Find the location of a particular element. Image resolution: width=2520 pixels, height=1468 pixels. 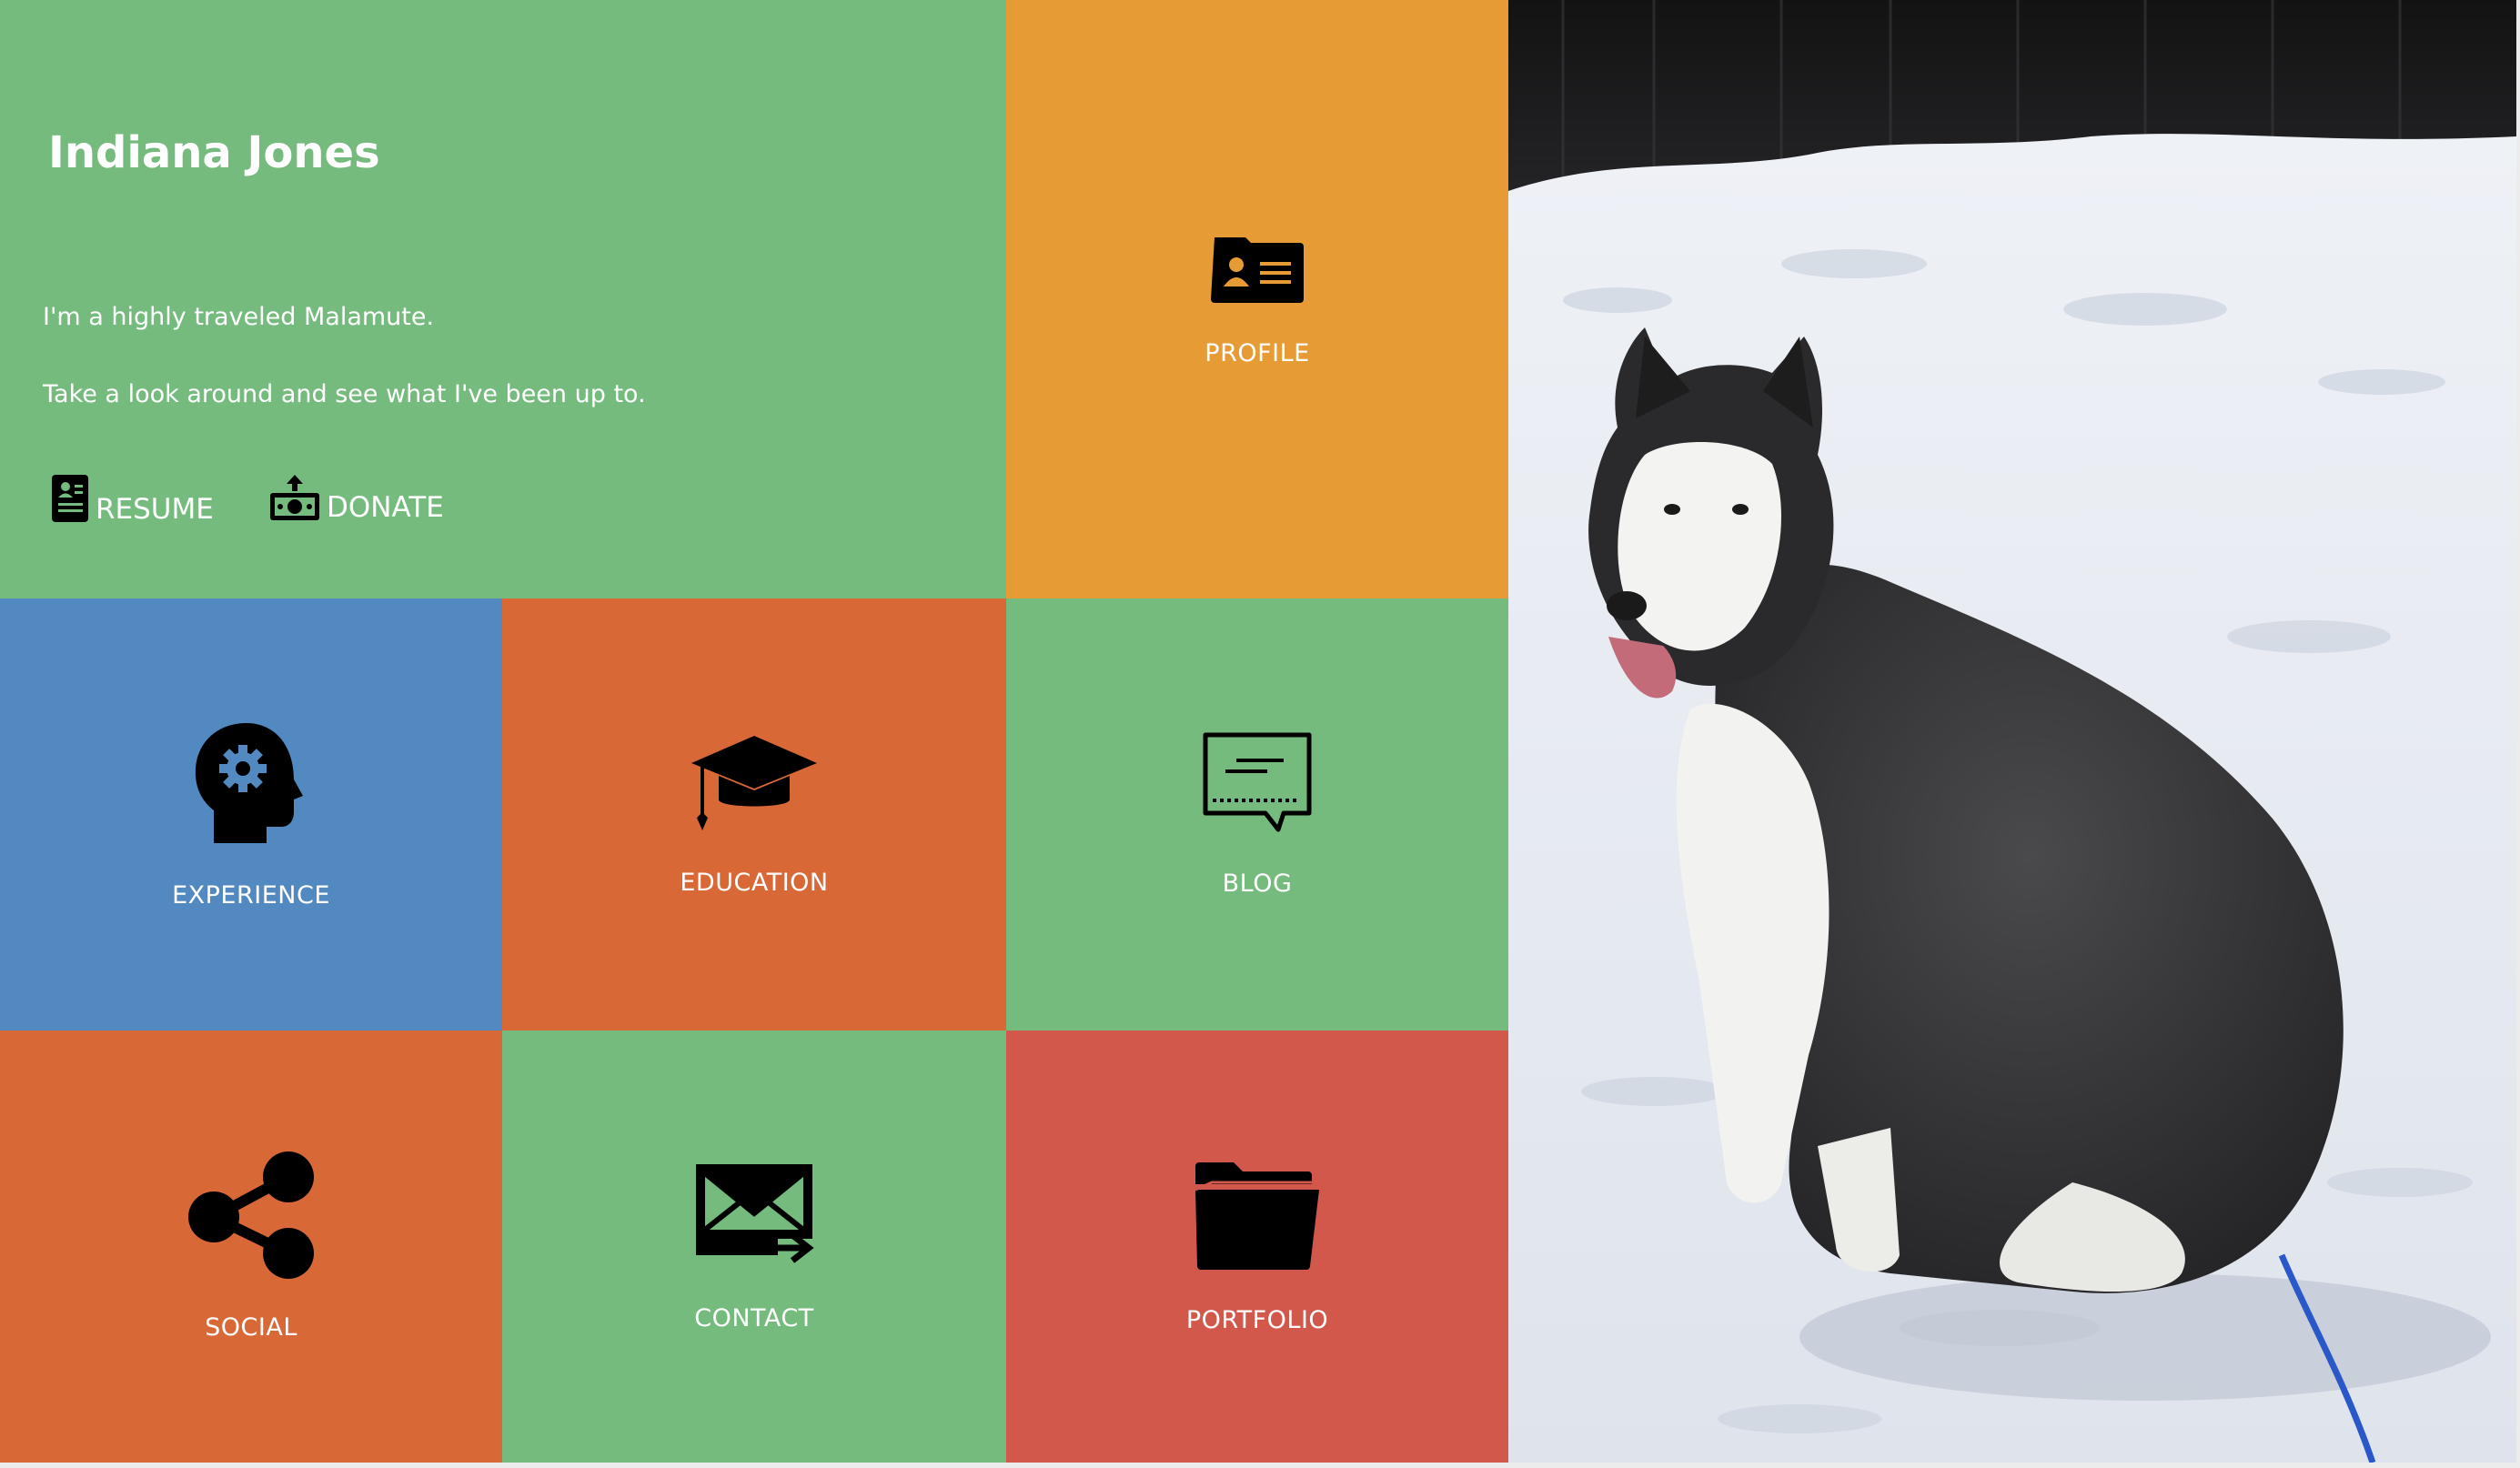

tile-portfolio: PORTFOLIO is located at coordinates (1257, 1247).